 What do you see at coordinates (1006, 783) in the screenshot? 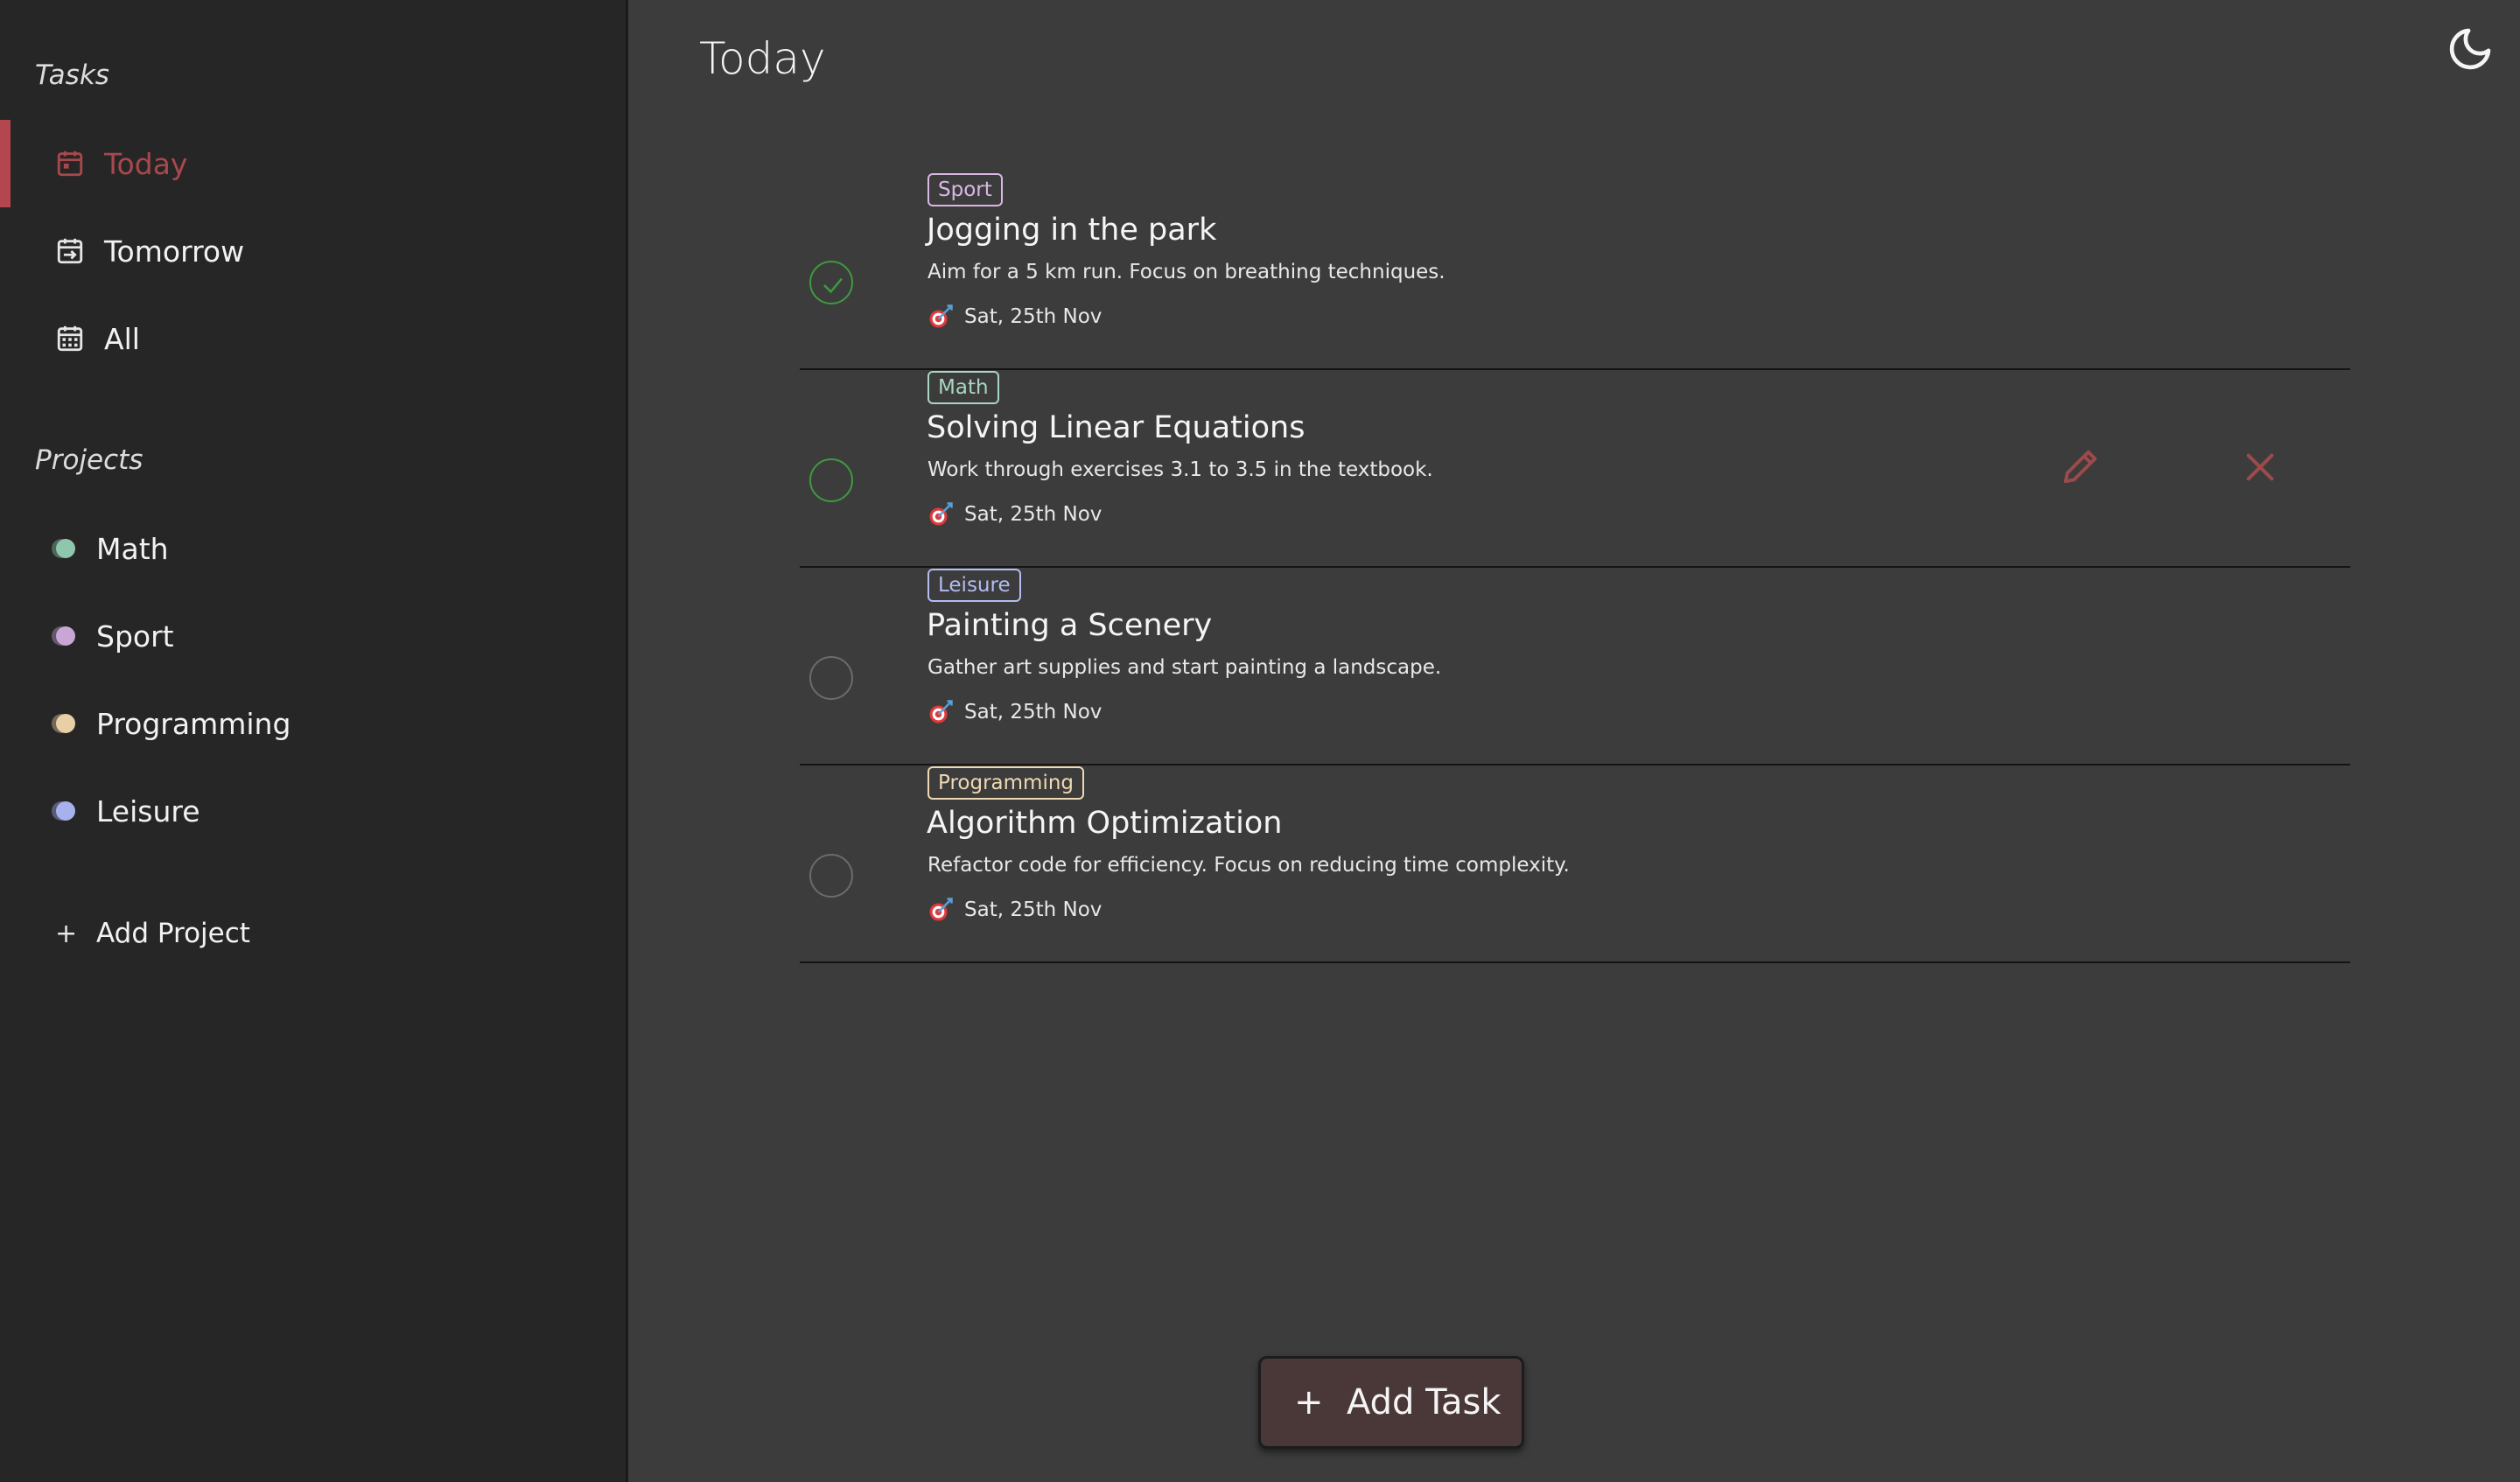
I see `task-tag: Programming` at bounding box center [1006, 783].